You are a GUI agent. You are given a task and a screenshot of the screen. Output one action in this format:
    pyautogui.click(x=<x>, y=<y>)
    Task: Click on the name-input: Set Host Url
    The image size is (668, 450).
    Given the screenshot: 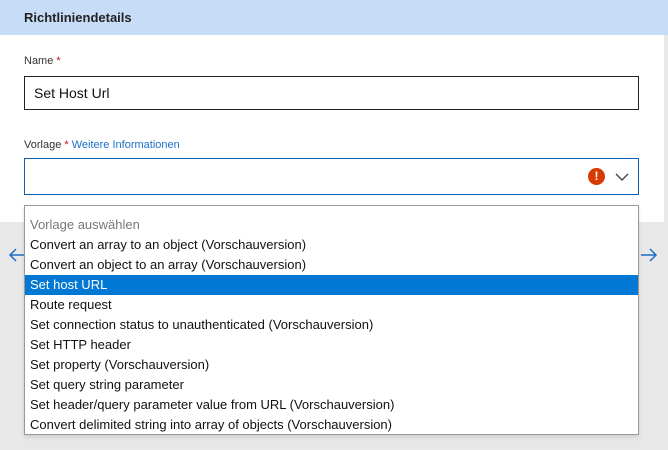 What is the action you would take?
    pyautogui.click(x=331, y=93)
    